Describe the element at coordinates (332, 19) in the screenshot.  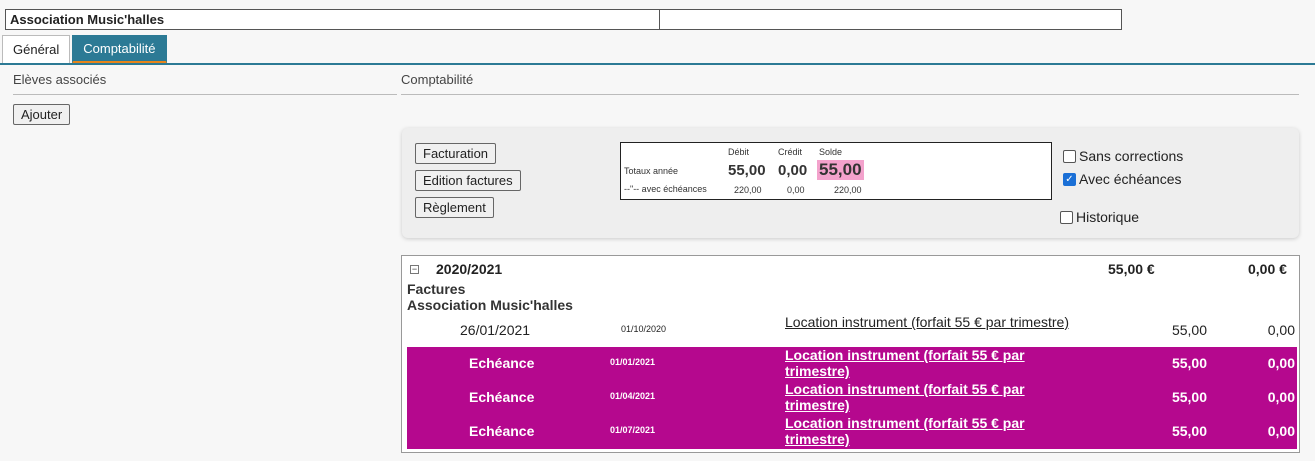
I see `name-field: Association Music'halles` at that location.